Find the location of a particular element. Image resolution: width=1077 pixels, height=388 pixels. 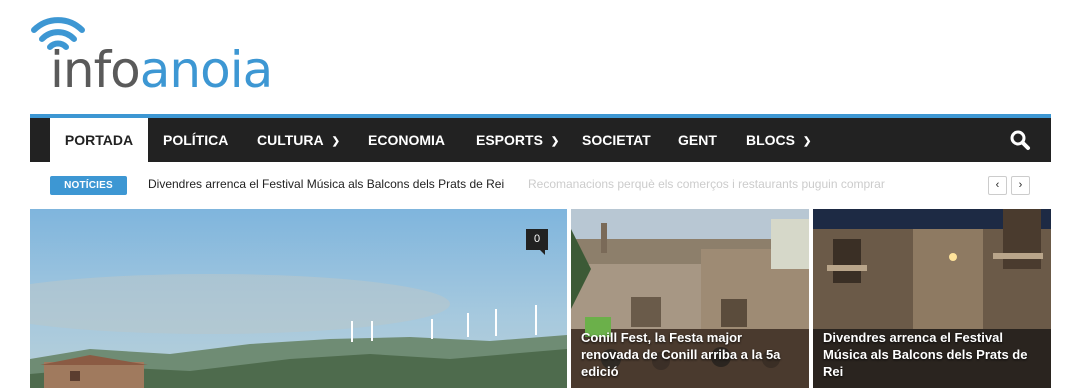

nav-item-politica: POLÍTICA is located at coordinates (195, 140).